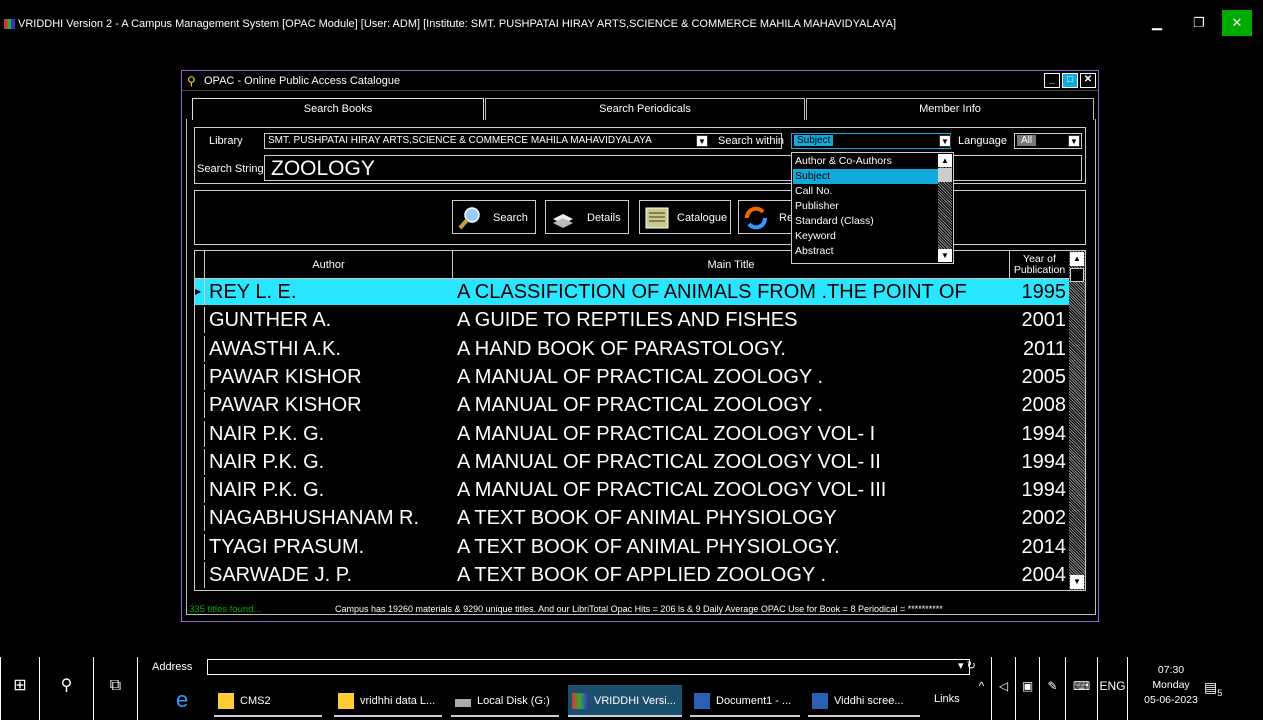  Describe the element at coordinates (1237, 23) in the screenshot. I see `close-button: ✕` at that location.